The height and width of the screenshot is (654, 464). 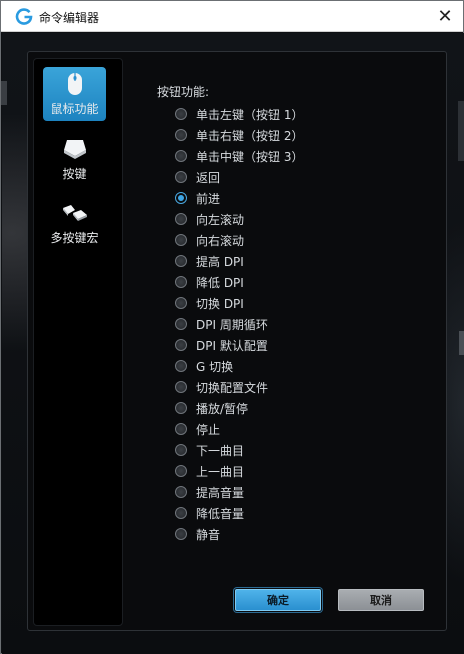 What do you see at coordinates (381, 600) in the screenshot?
I see `cancel-button: 取消` at bounding box center [381, 600].